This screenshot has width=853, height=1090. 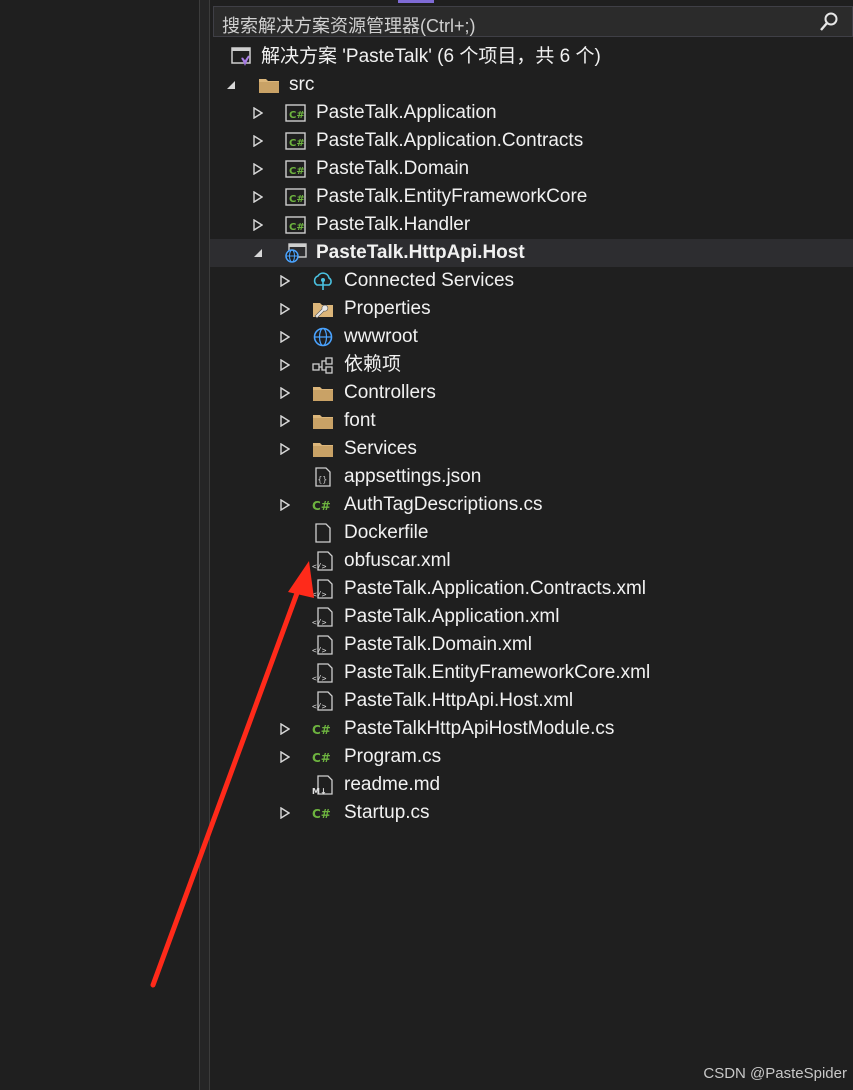 I want to click on tree-item-project: C# PasteTalk.Application.Contracts, so click(x=531, y=141).